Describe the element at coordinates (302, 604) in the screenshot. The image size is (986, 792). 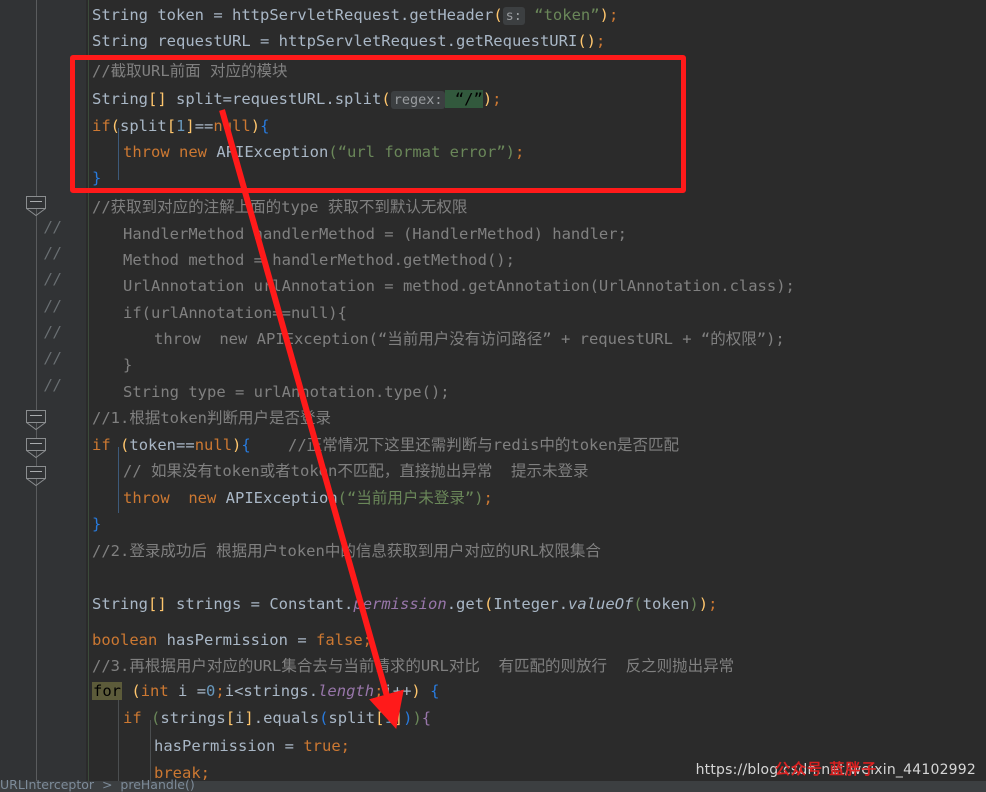
I see `code-token: Constant` at that location.